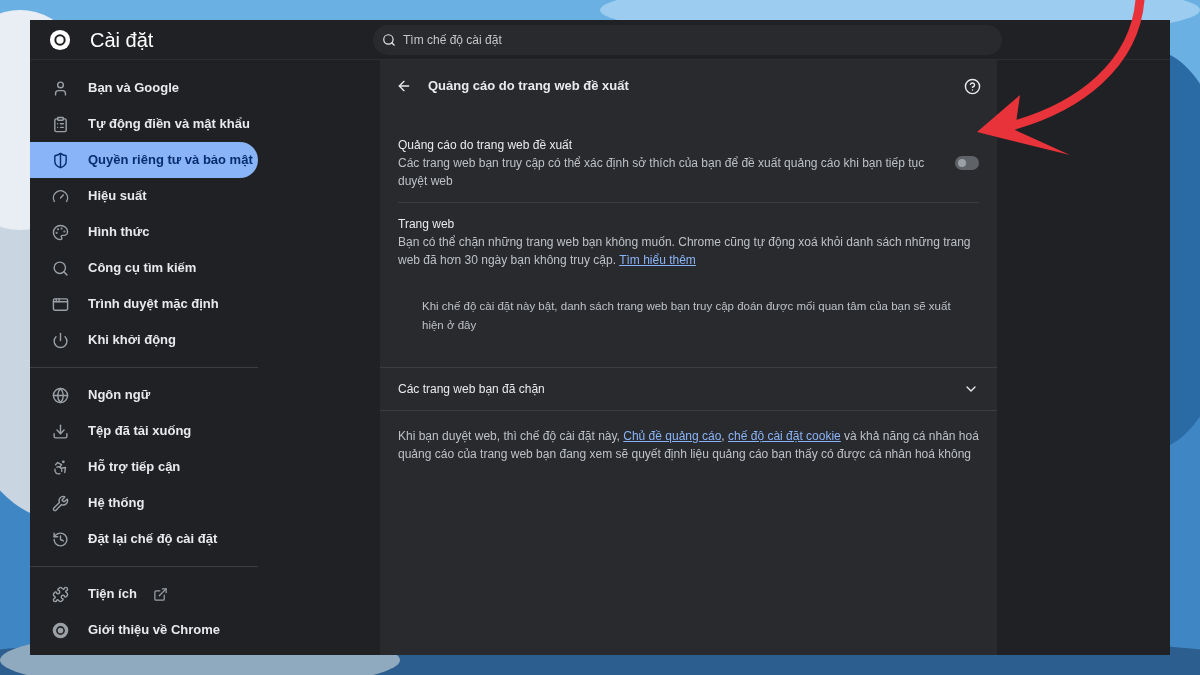  Describe the element at coordinates (60, 304) in the screenshot. I see `browser-window-icon` at that location.